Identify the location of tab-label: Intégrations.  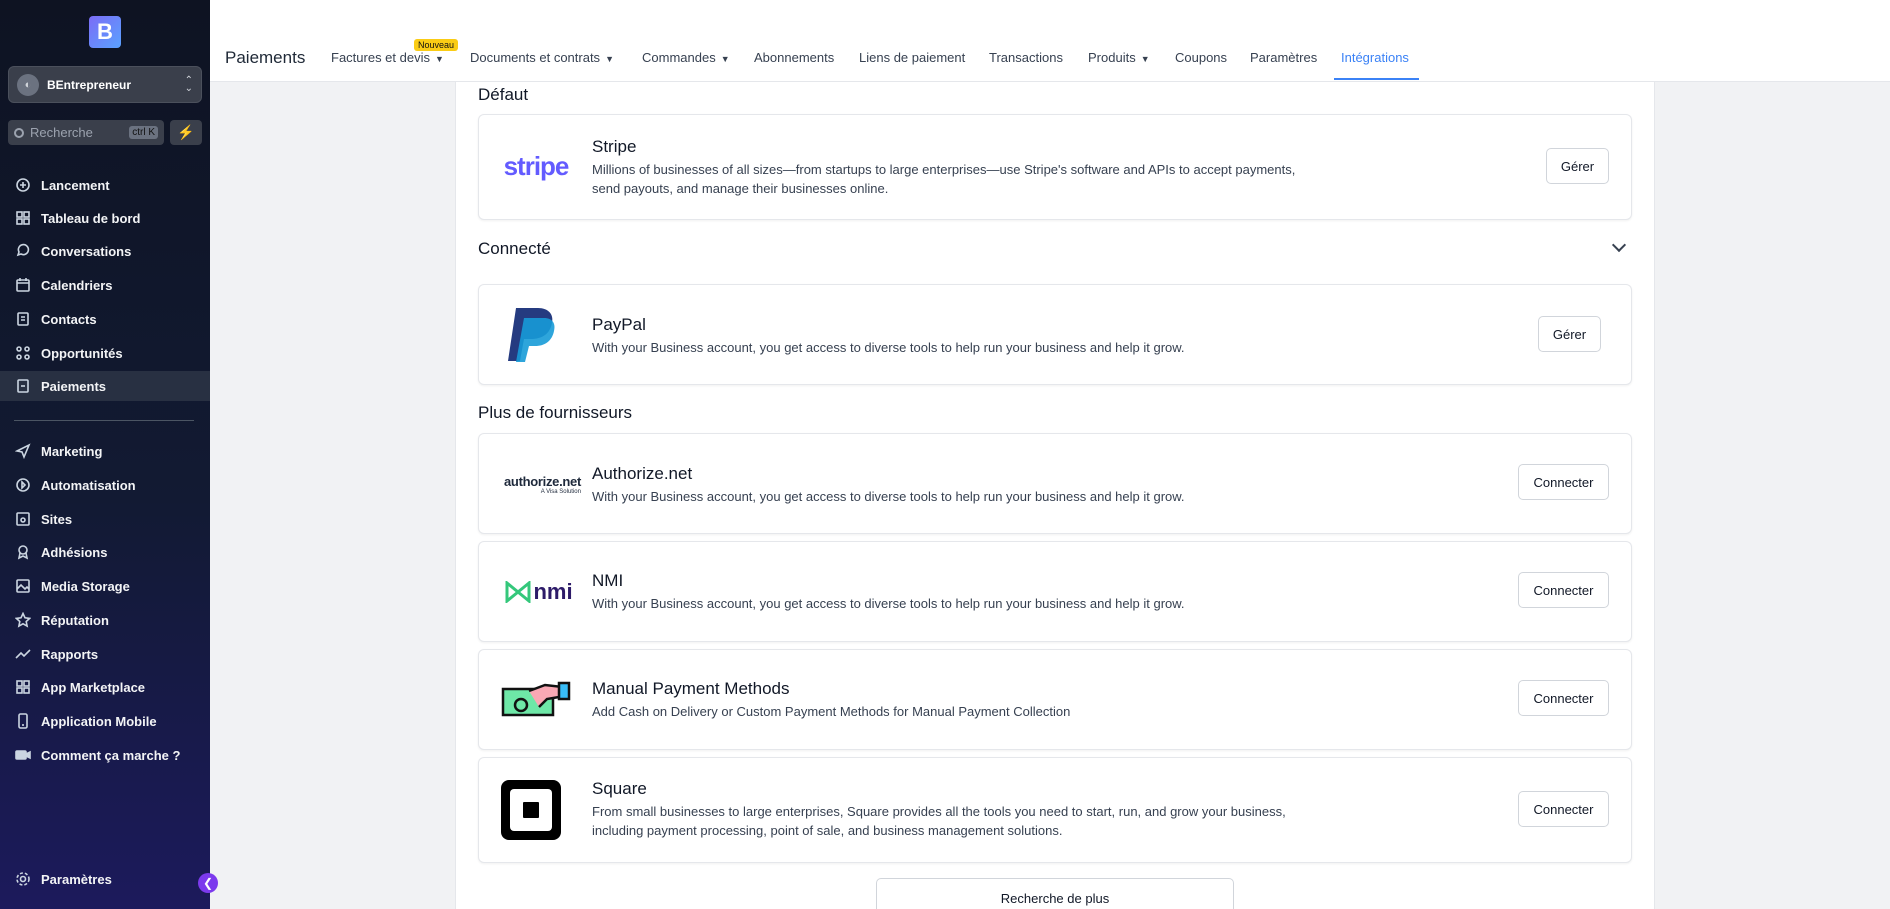
(1375, 57).